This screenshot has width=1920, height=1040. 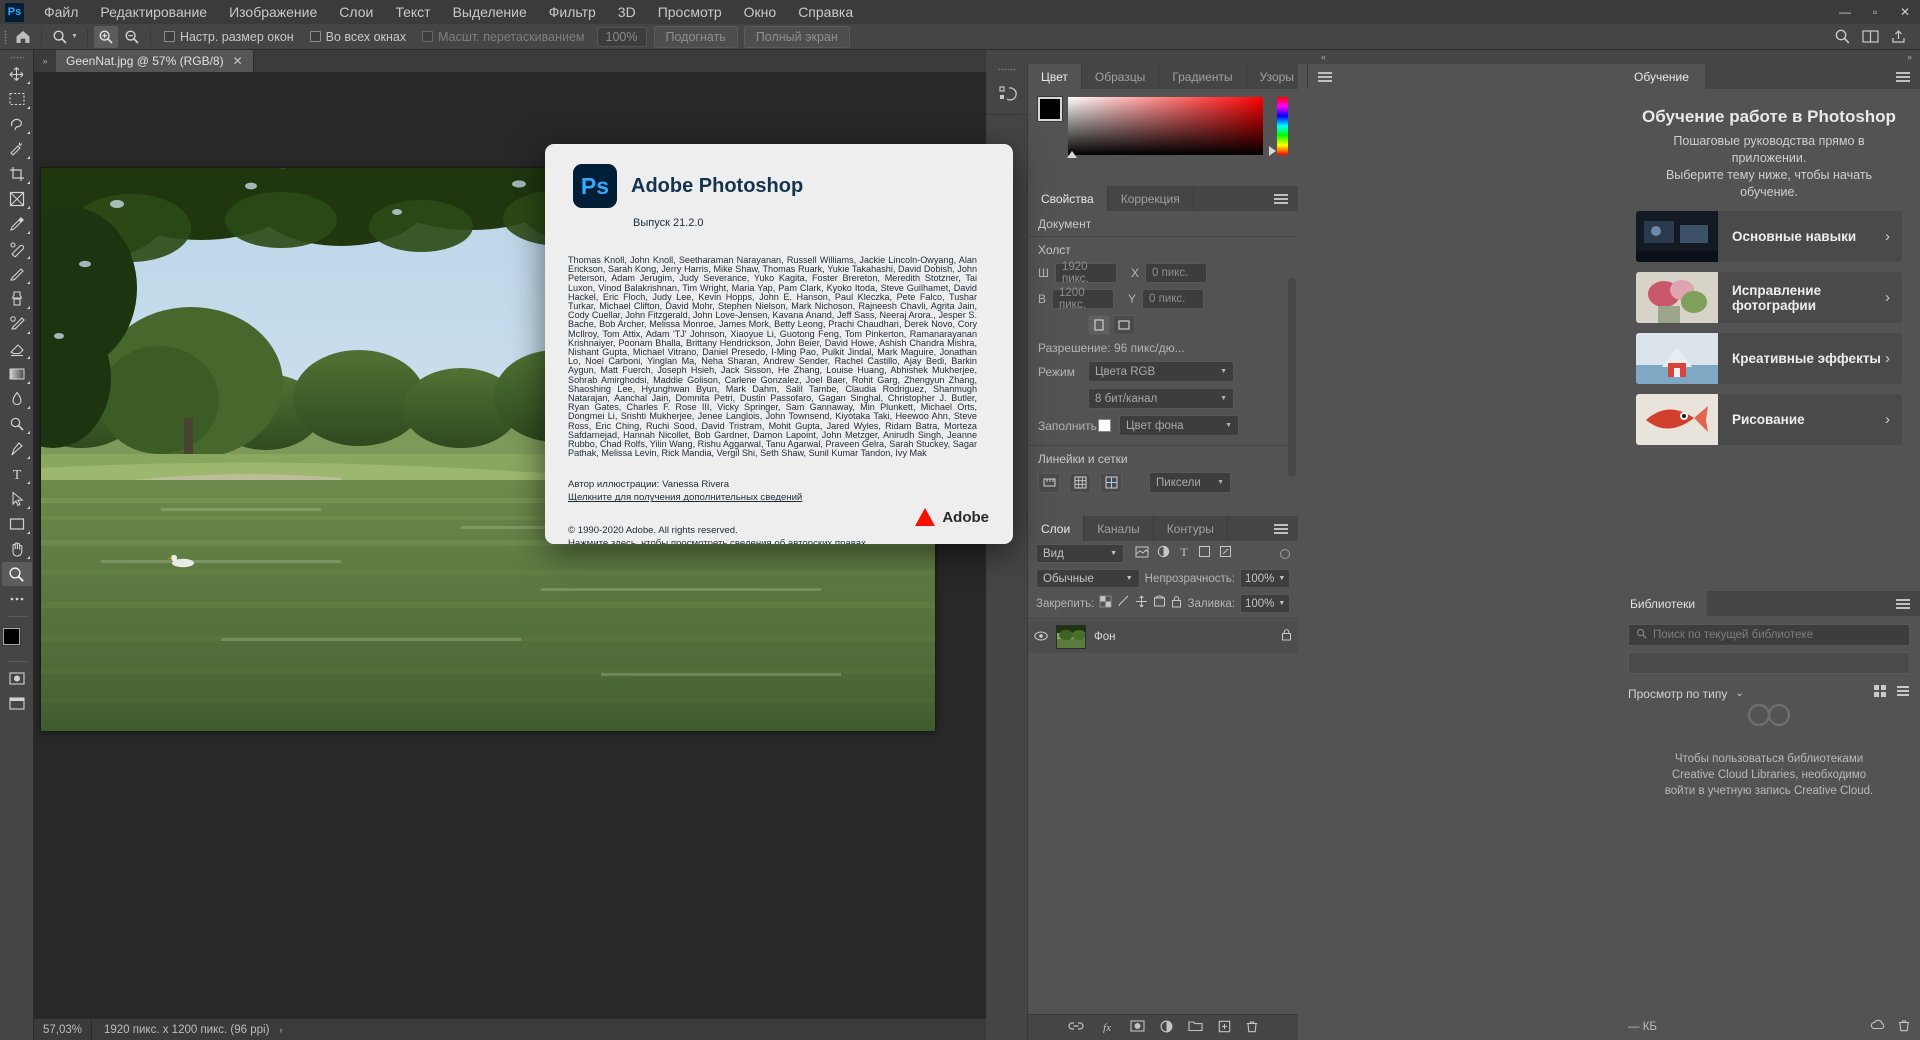 I want to click on more-tools-icon, so click(x=17, y=599).